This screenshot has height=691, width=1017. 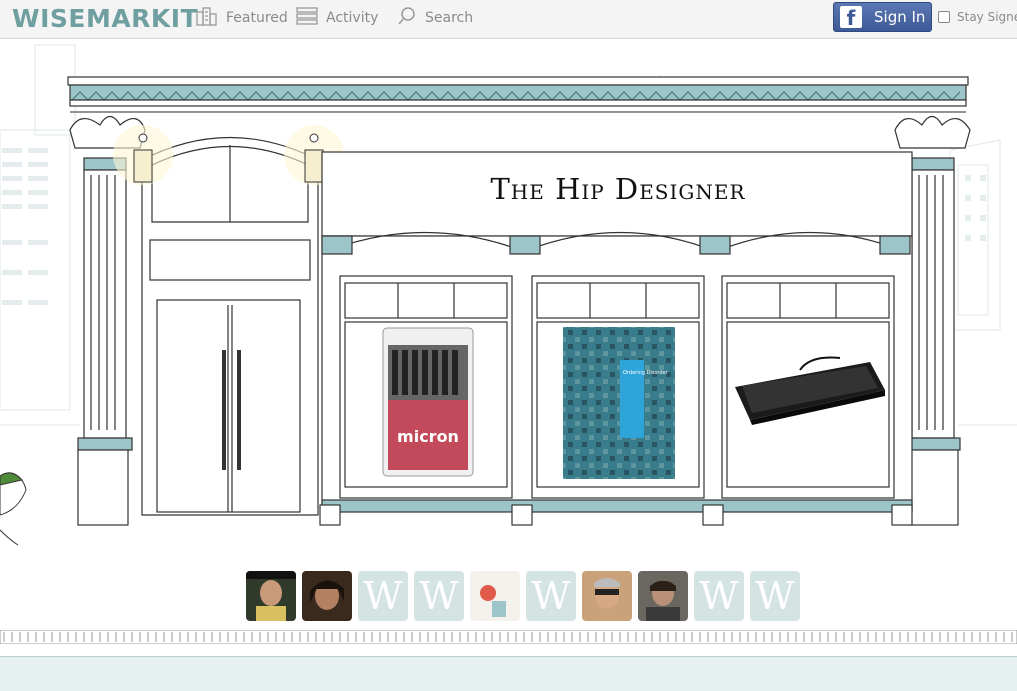 What do you see at coordinates (428, 436) in the screenshot?
I see `svg-text: micron` at bounding box center [428, 436].